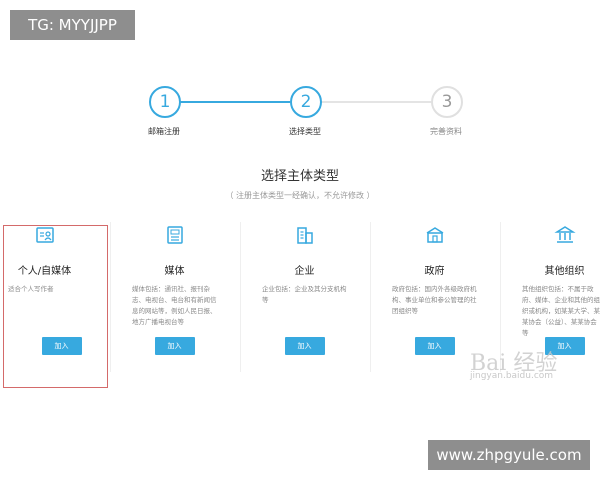 The width and height of the screenshot is (600, 480). I want to click on page-subtitle: （ 注册主体类型一经确认，不允许修改 ）, so click(300, 195).